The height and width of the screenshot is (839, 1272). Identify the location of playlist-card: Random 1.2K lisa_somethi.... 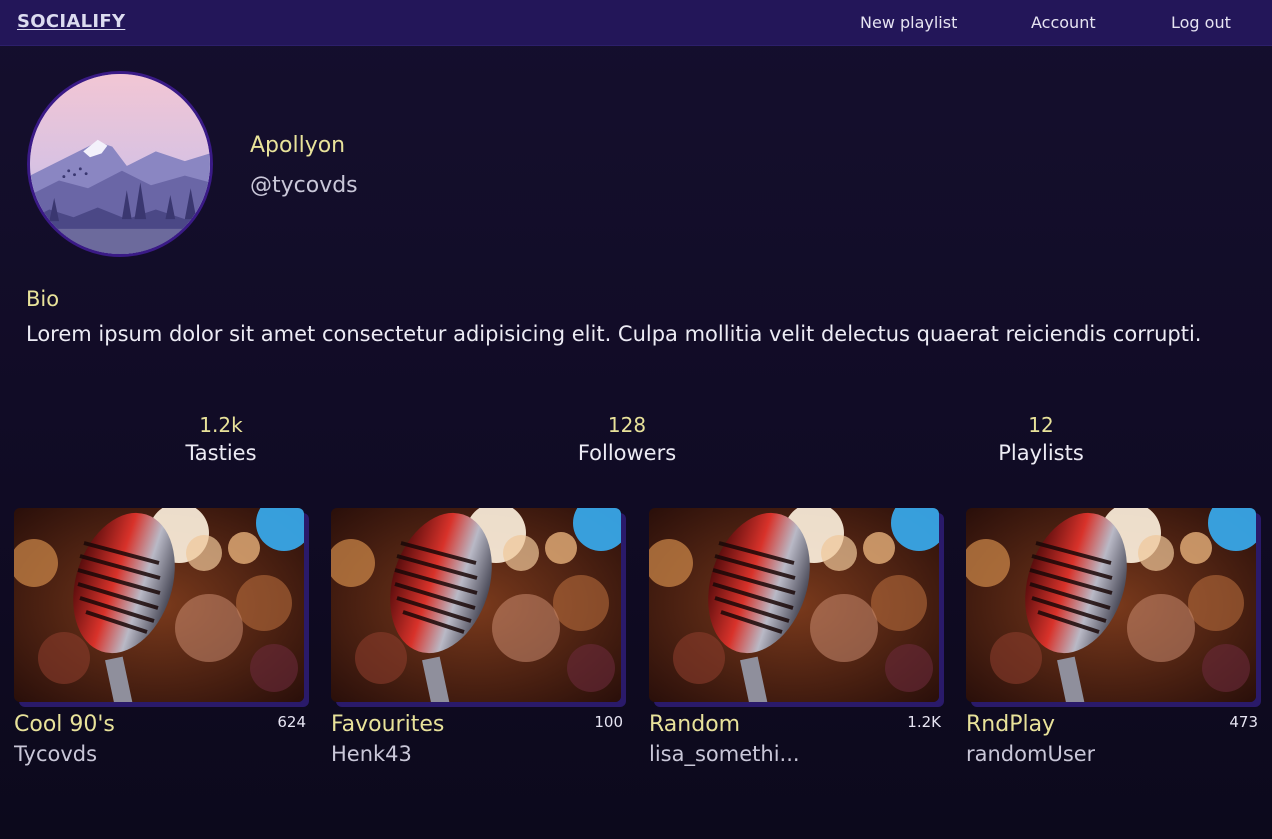
(797, 643).